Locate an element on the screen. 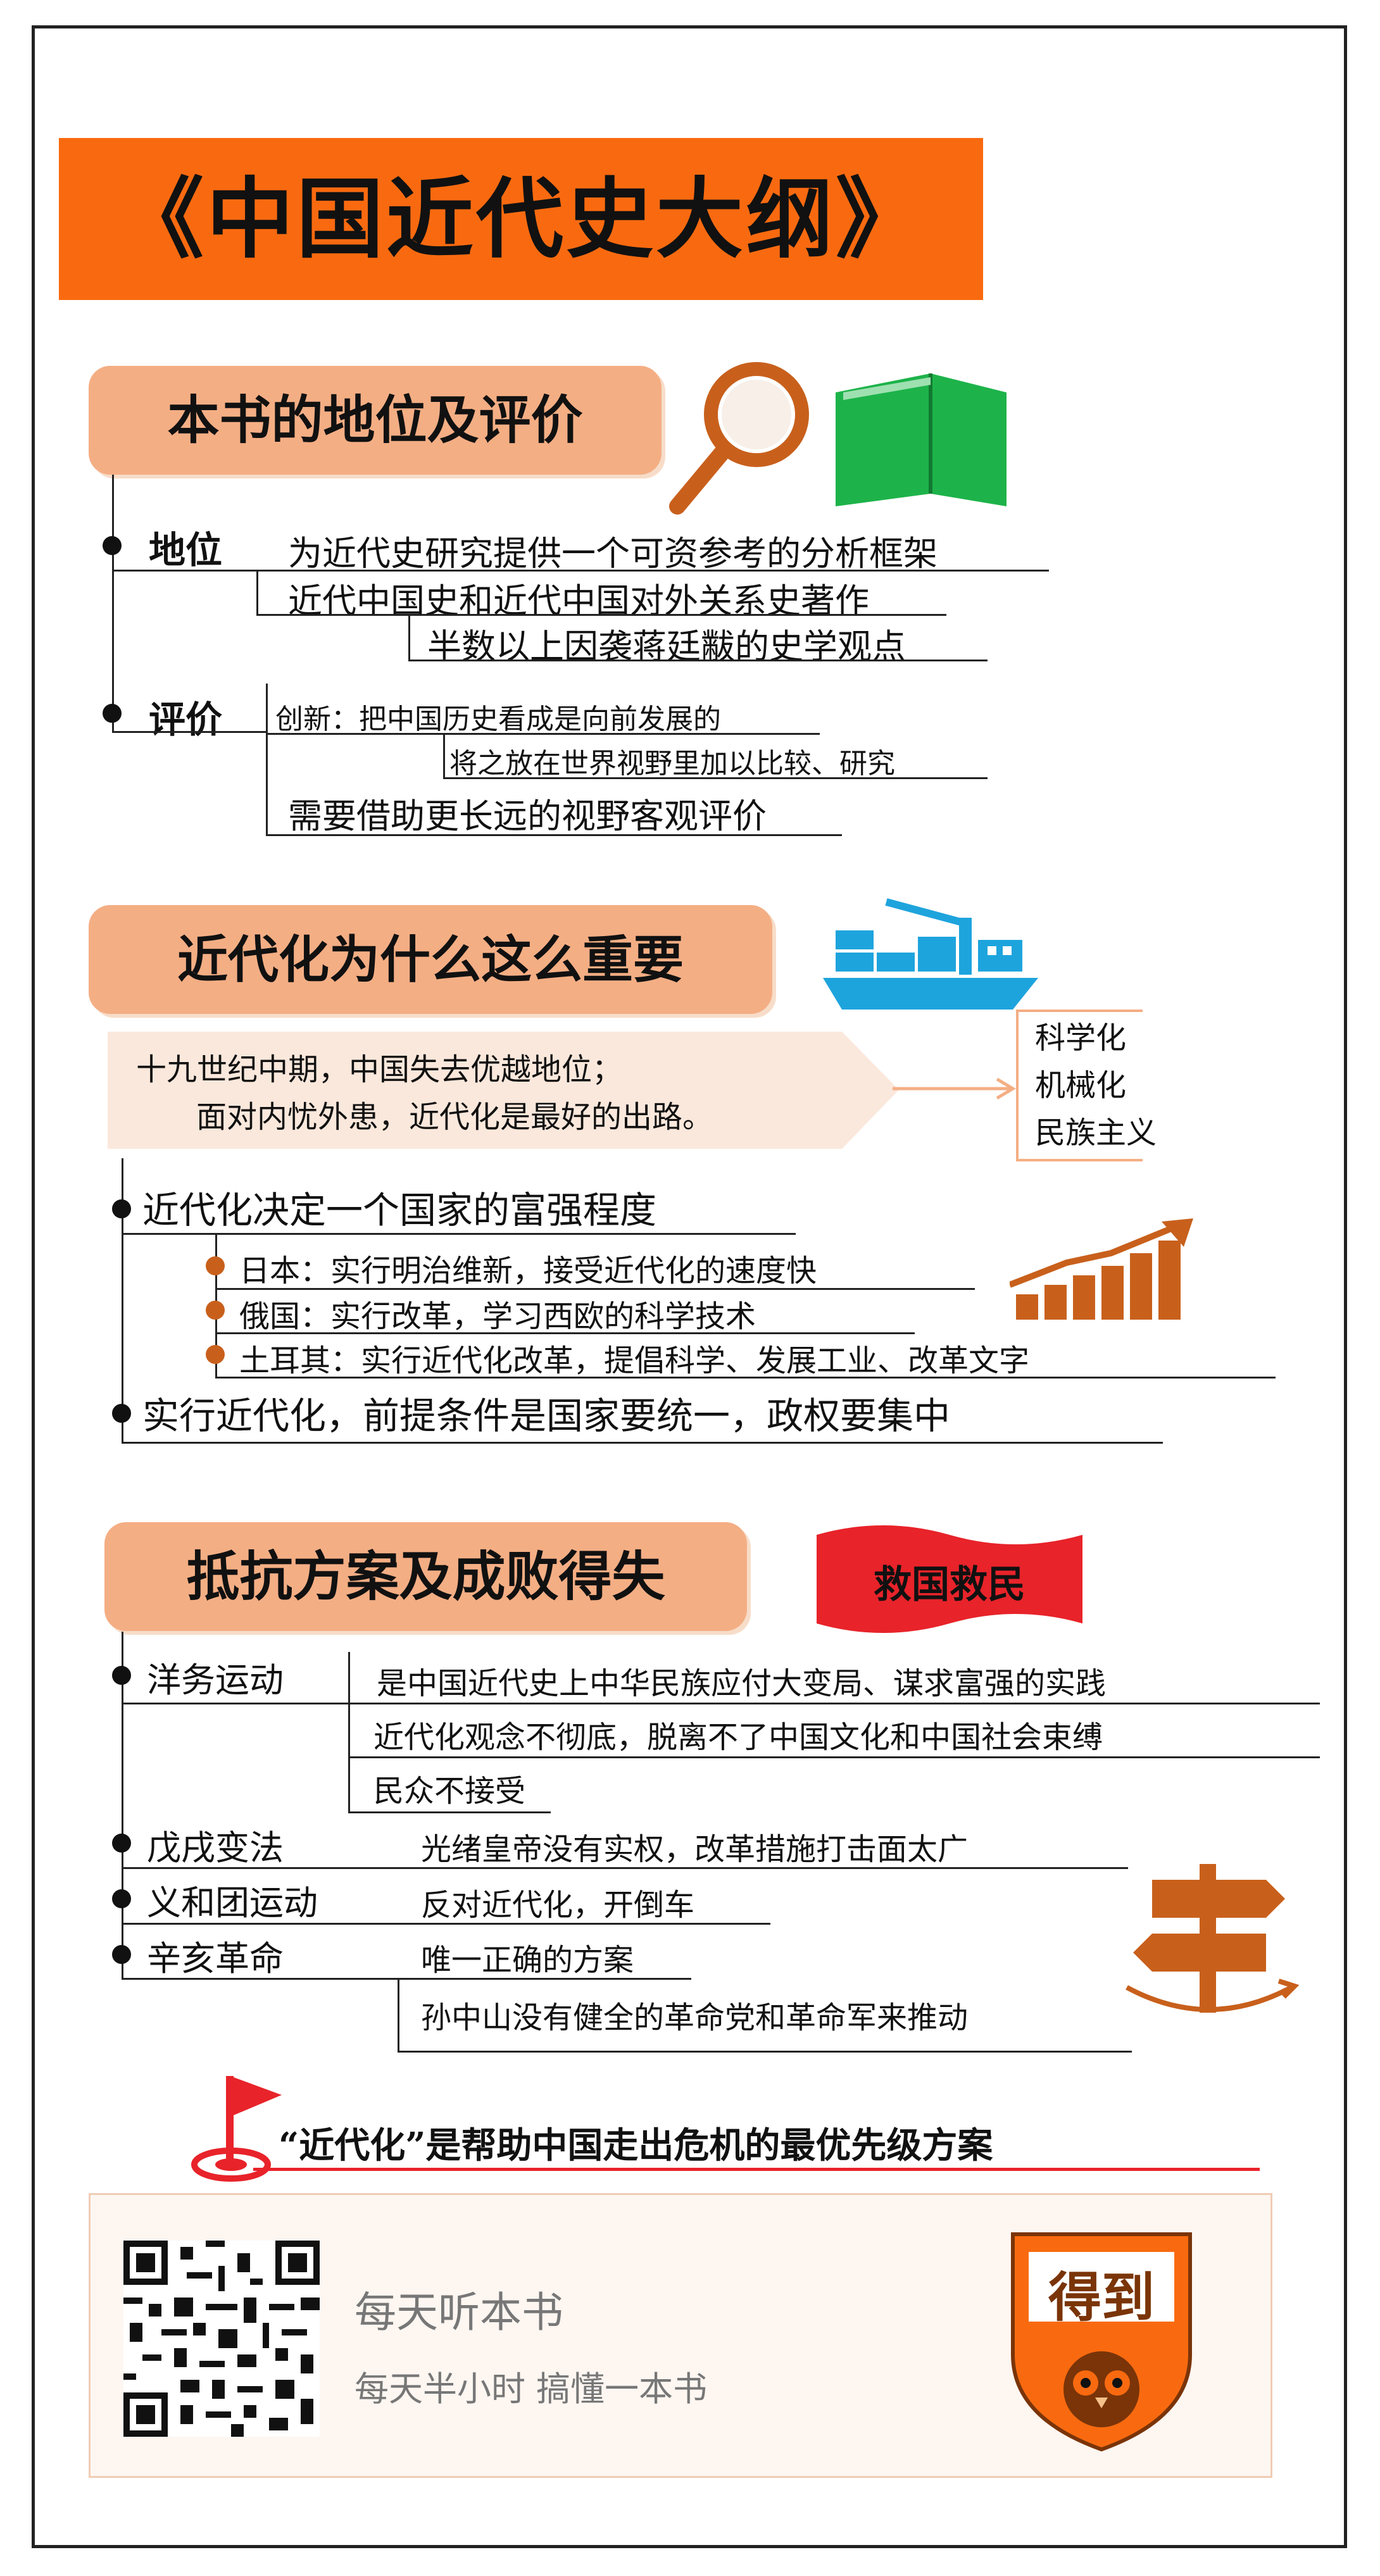 Image resolution: width=1380 pixels, height=2576 pixels. movement-4-note-2: 孙中山没有健全的革命党和革命军来推动 is located at coordinates (695, 2018).